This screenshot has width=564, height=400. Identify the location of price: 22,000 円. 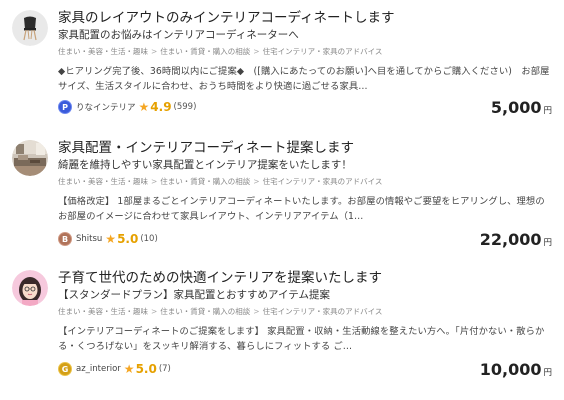
(516, 239).